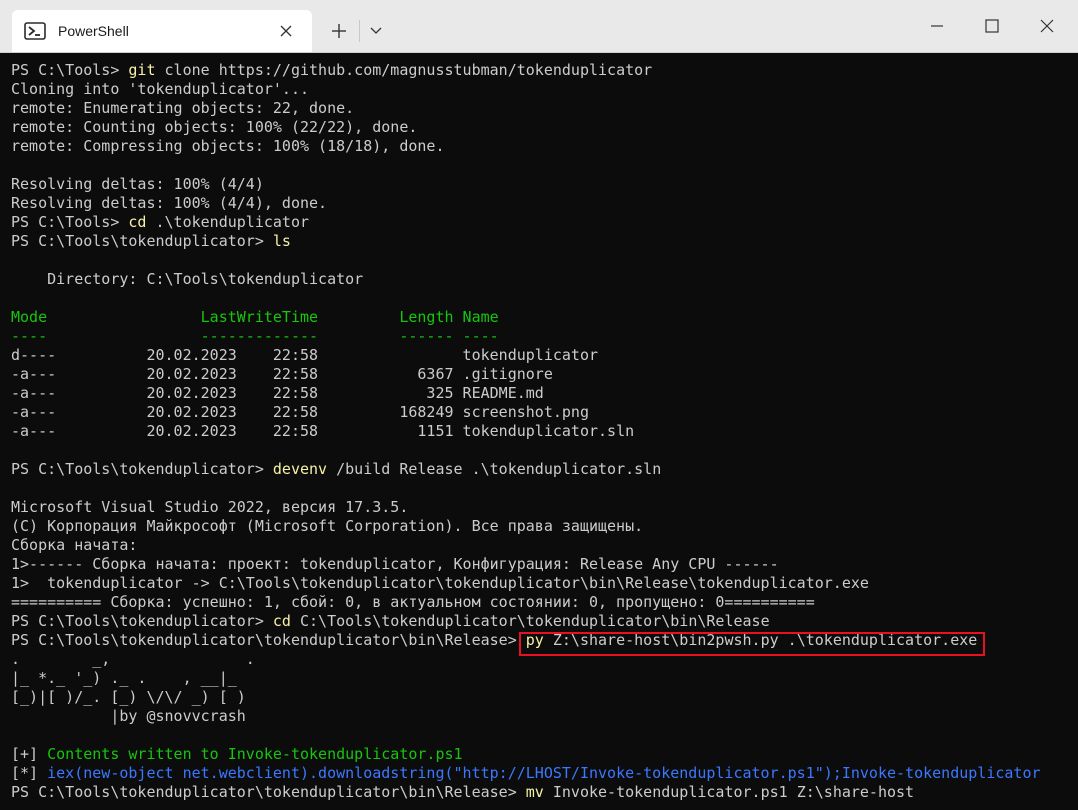 The height and width of the screenshot is (810, 1078). Describe the element at coordinates (534, 792) in the screenshot. I see `command: mv` at that location.